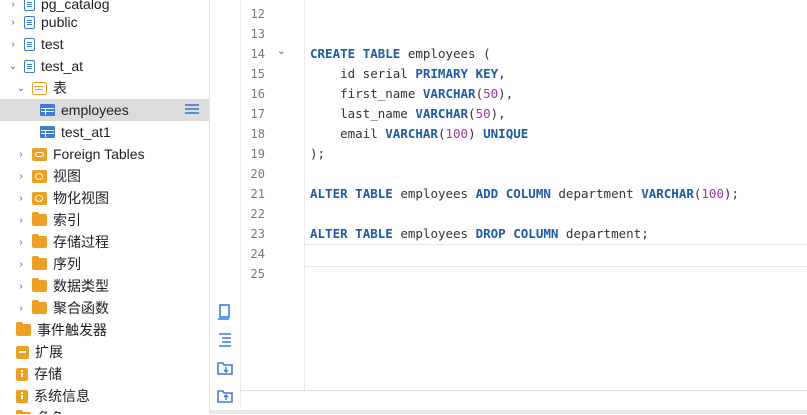  I want to click on tree-item-label: 存储过程, so click(81, 242).